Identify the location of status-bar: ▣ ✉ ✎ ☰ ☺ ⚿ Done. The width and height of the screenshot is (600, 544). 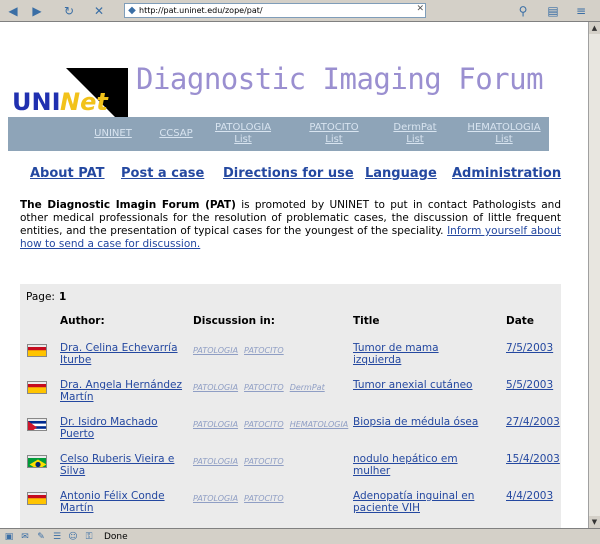
(300, 536).